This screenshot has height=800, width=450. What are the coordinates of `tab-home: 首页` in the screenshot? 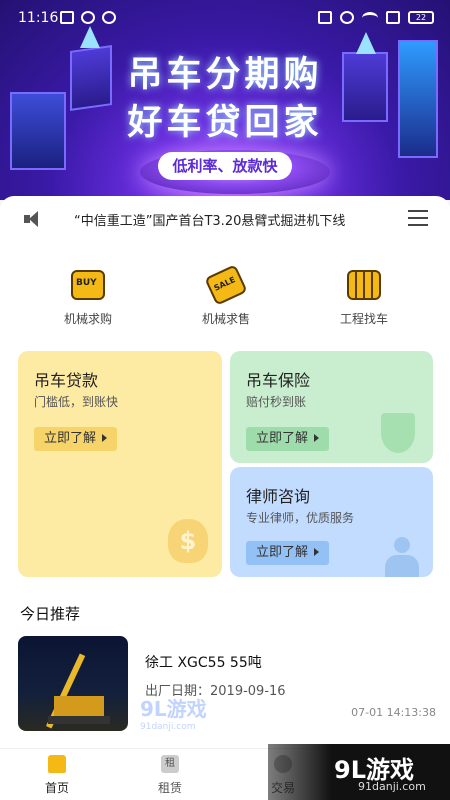 It's located at (57, 775).